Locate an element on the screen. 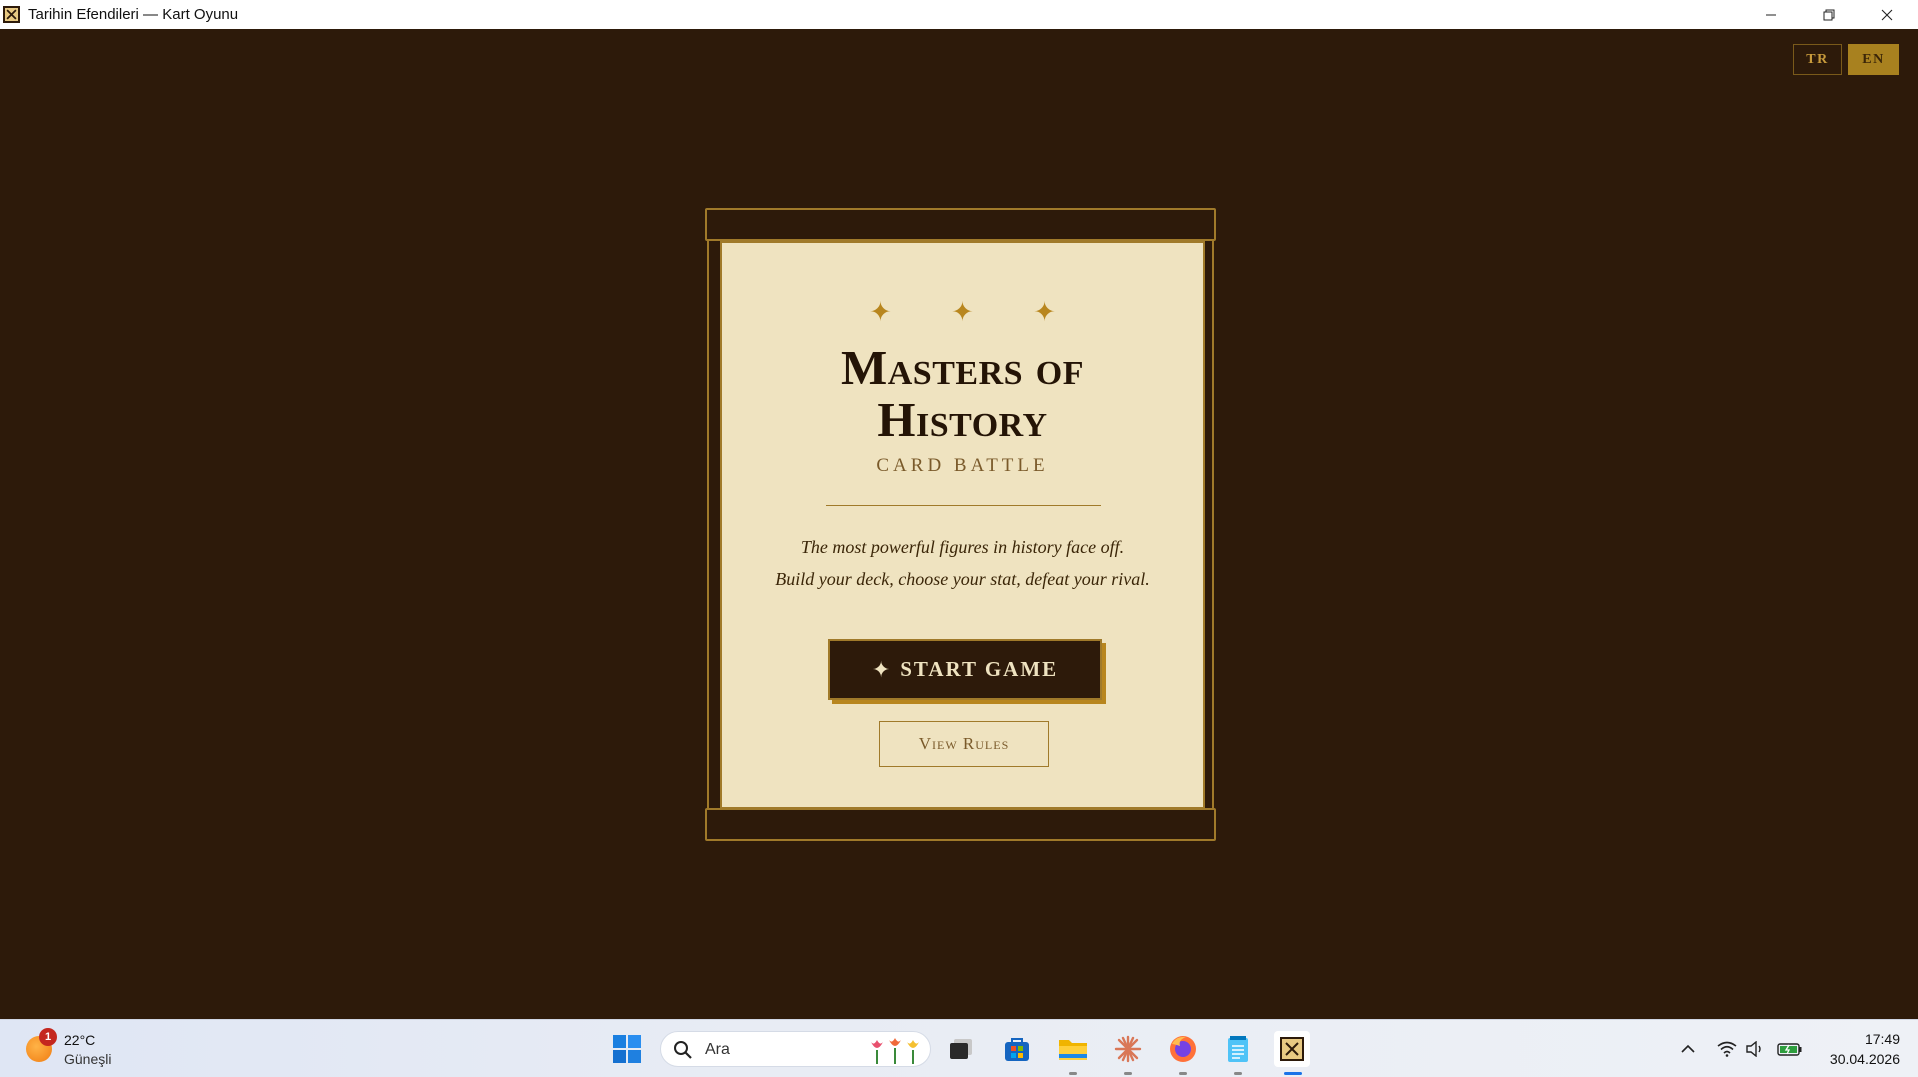 The height and width of the screenshot is (1077, 1918). taskbar-search: Ara is located at coordinates (795, 1049).